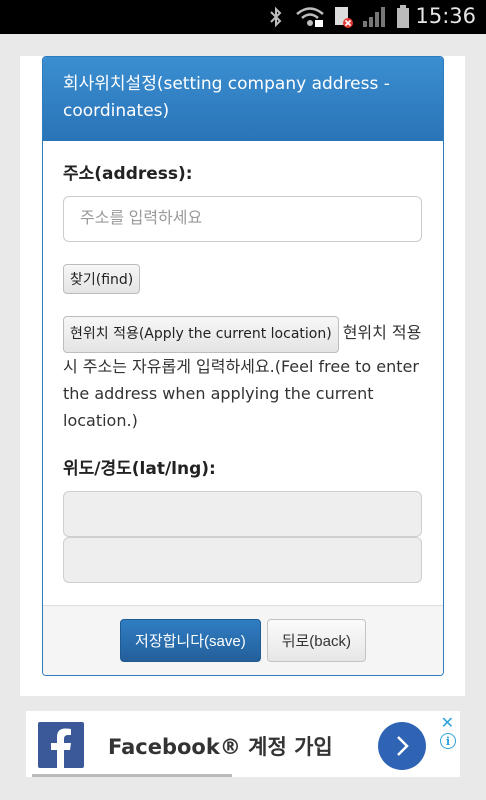 The image size is (486, 800). What do you see at coordinates (375, 17) in the screenshot?
I see `signal-icon` at bounding box center [375, 17].